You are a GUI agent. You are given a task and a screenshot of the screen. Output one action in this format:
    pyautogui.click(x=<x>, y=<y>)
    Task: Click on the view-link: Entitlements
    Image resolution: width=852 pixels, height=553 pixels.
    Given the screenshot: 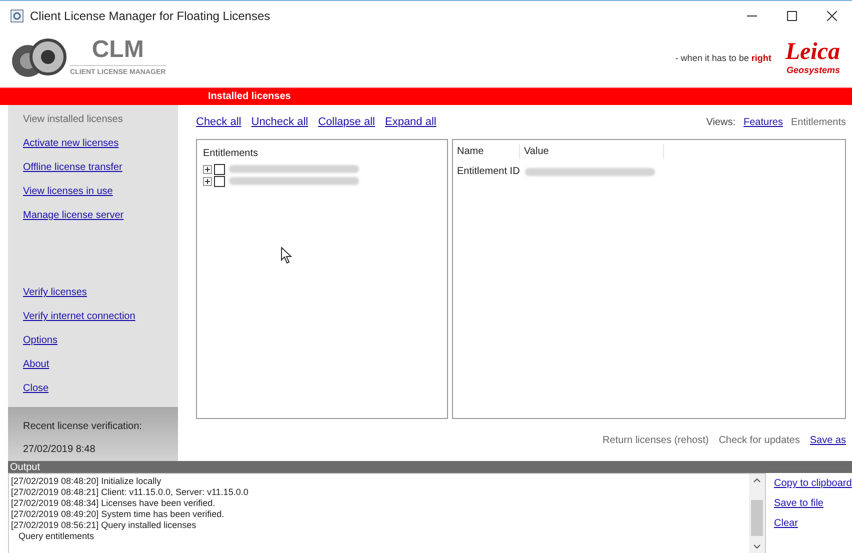 What is the action you would take?
    pyautogui.click(x=818, y=122)
    